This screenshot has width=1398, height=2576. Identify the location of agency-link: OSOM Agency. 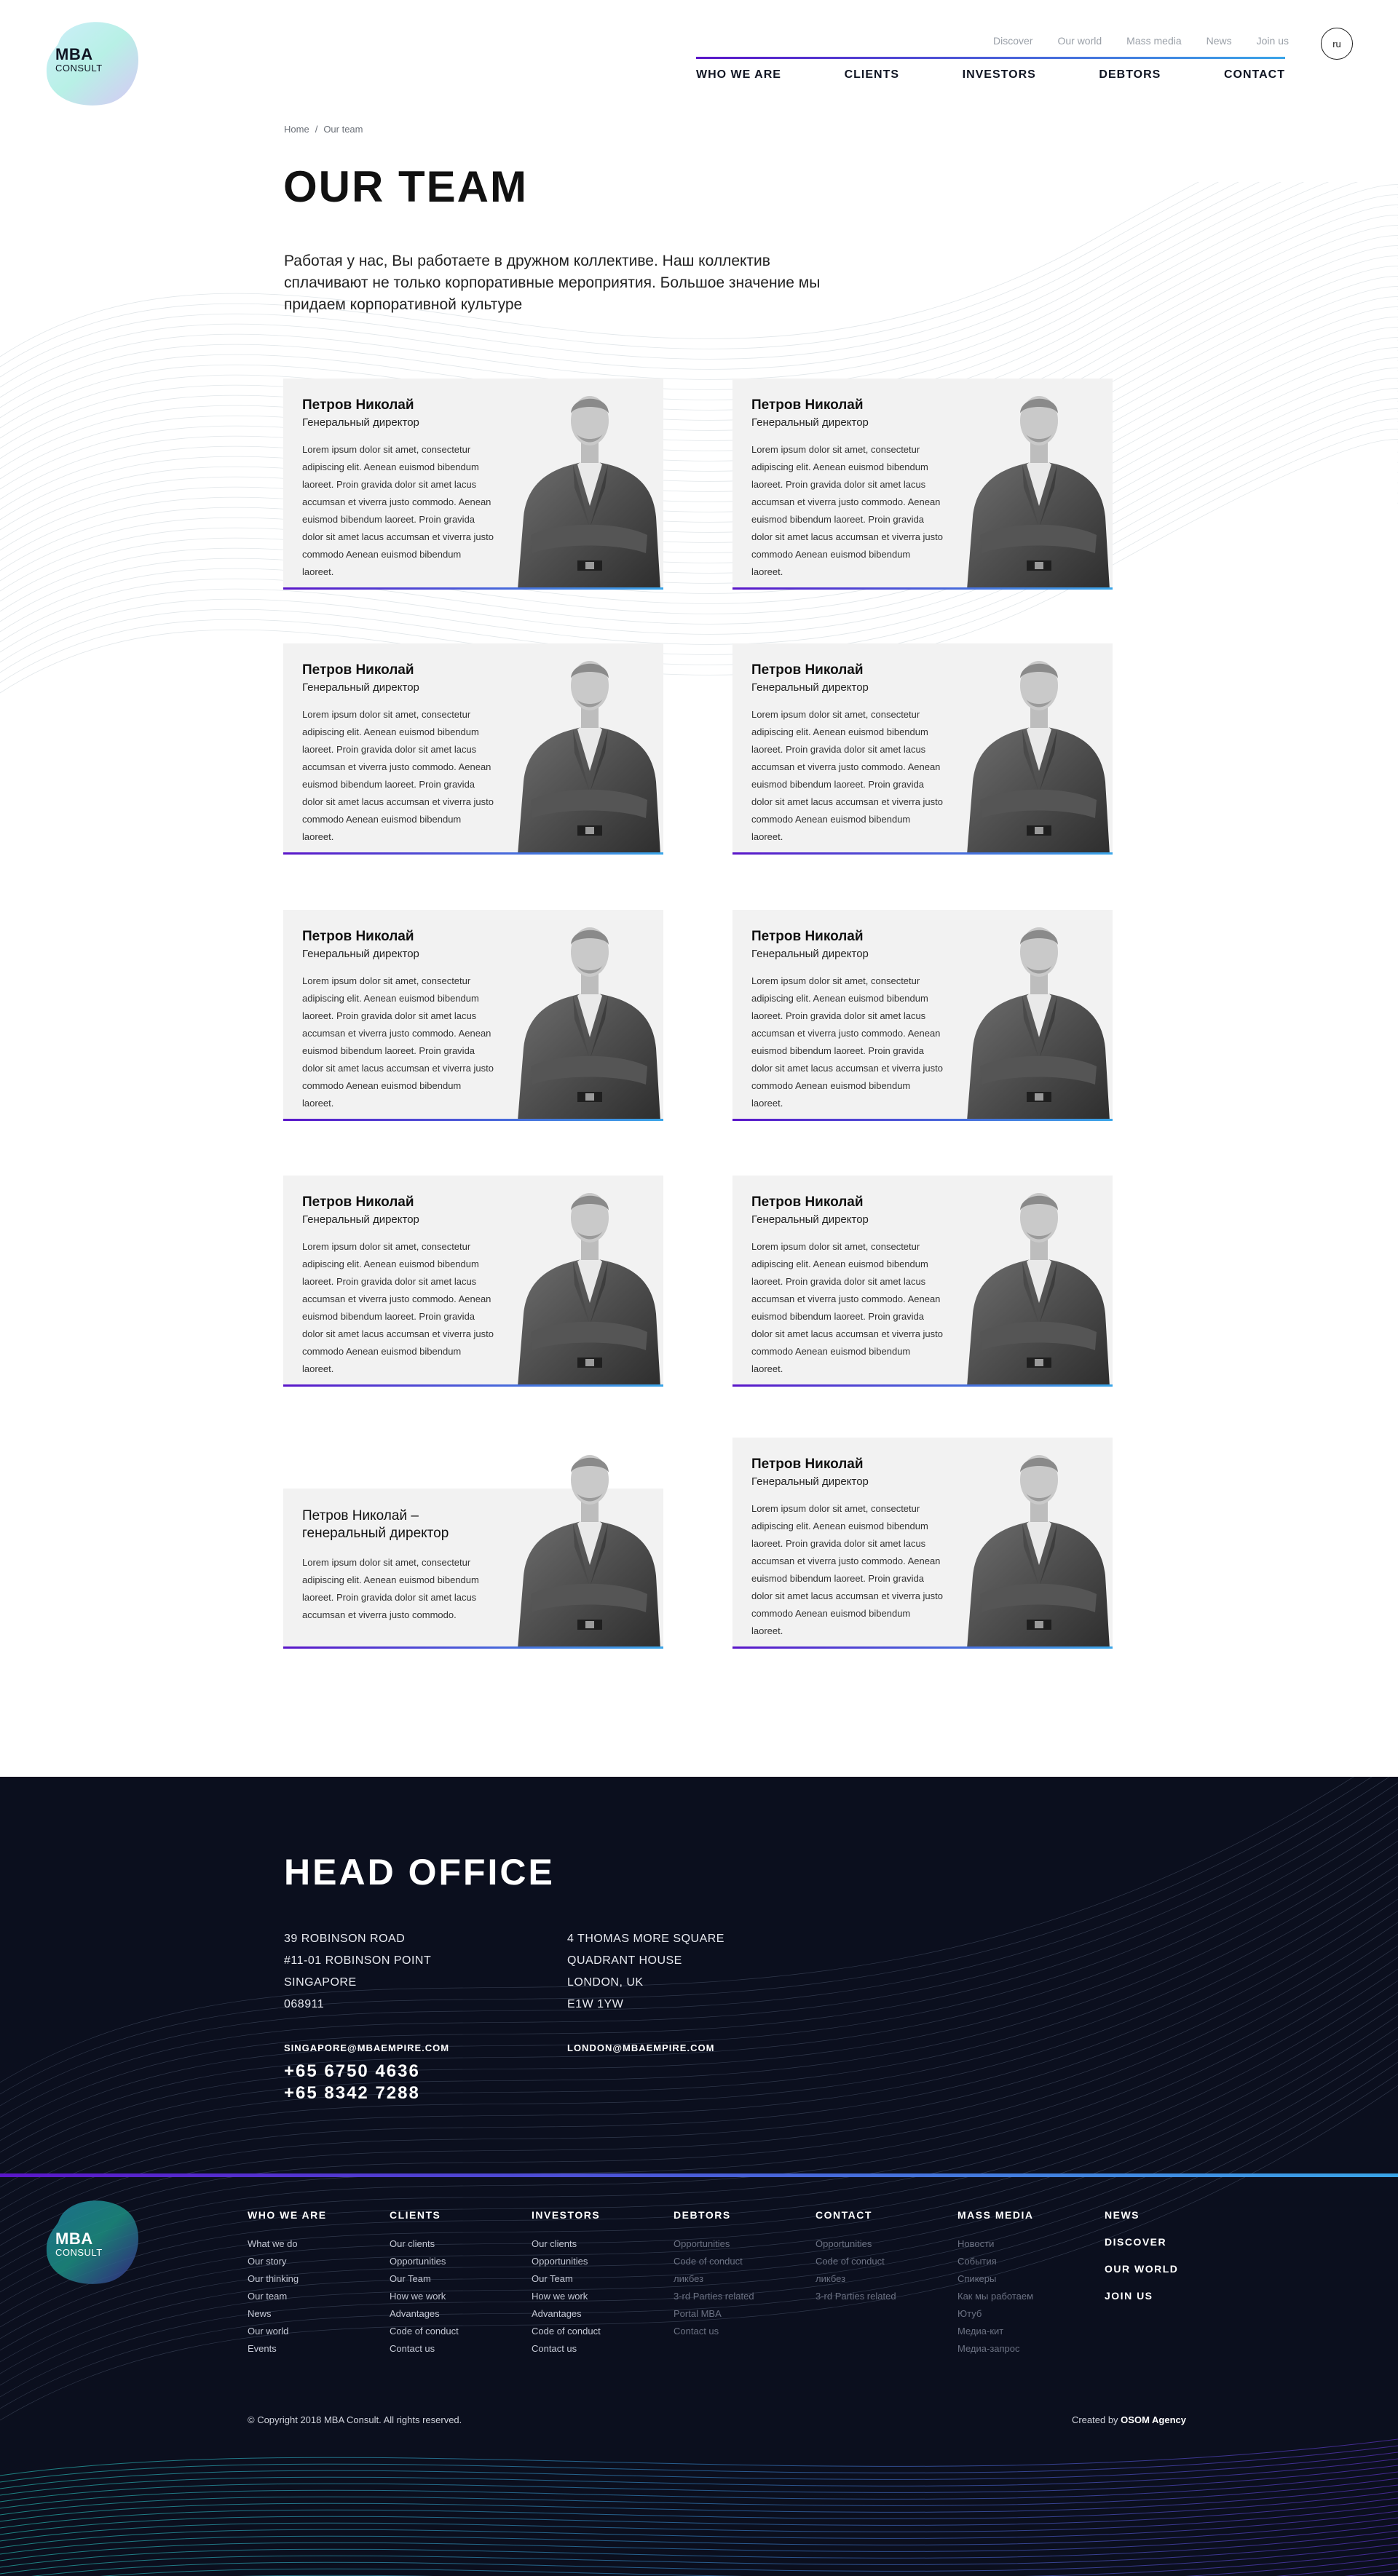
(1153, 2419).